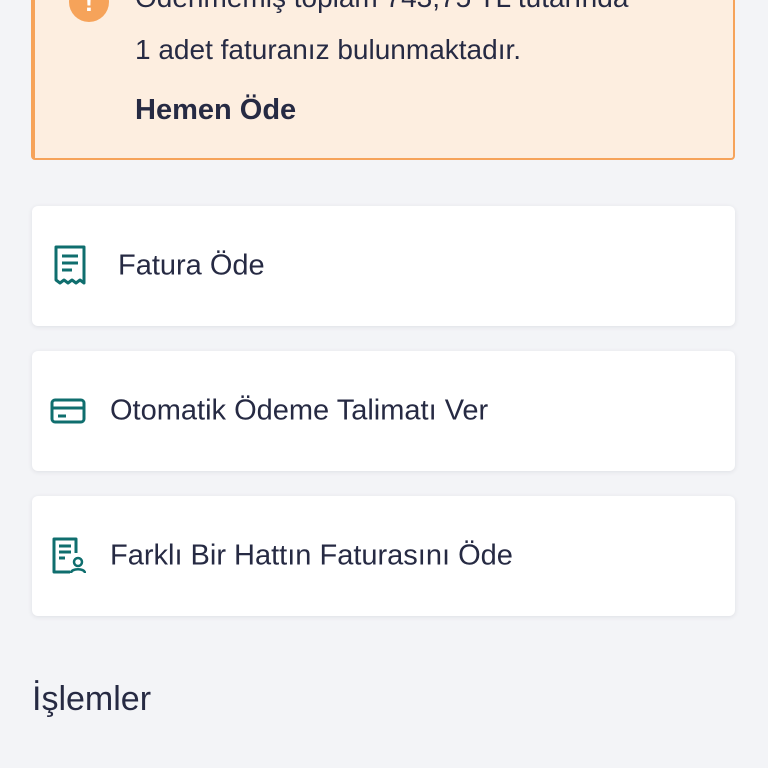  Describe the element at coordinates (383, 266) in the screenshot. I see `pay-bill-button: Fatura Öde` at that location.